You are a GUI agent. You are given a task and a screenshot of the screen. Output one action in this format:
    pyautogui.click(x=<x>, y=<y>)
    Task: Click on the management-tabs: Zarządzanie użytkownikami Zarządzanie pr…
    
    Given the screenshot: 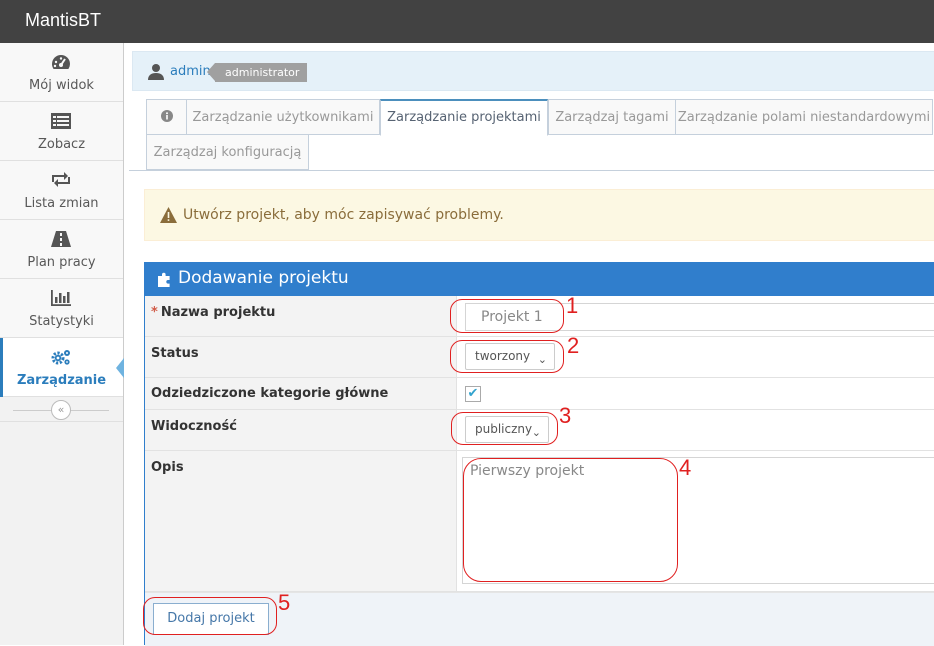 What is the action you would take?
    pyautogui.click(x=531, y=135)
    